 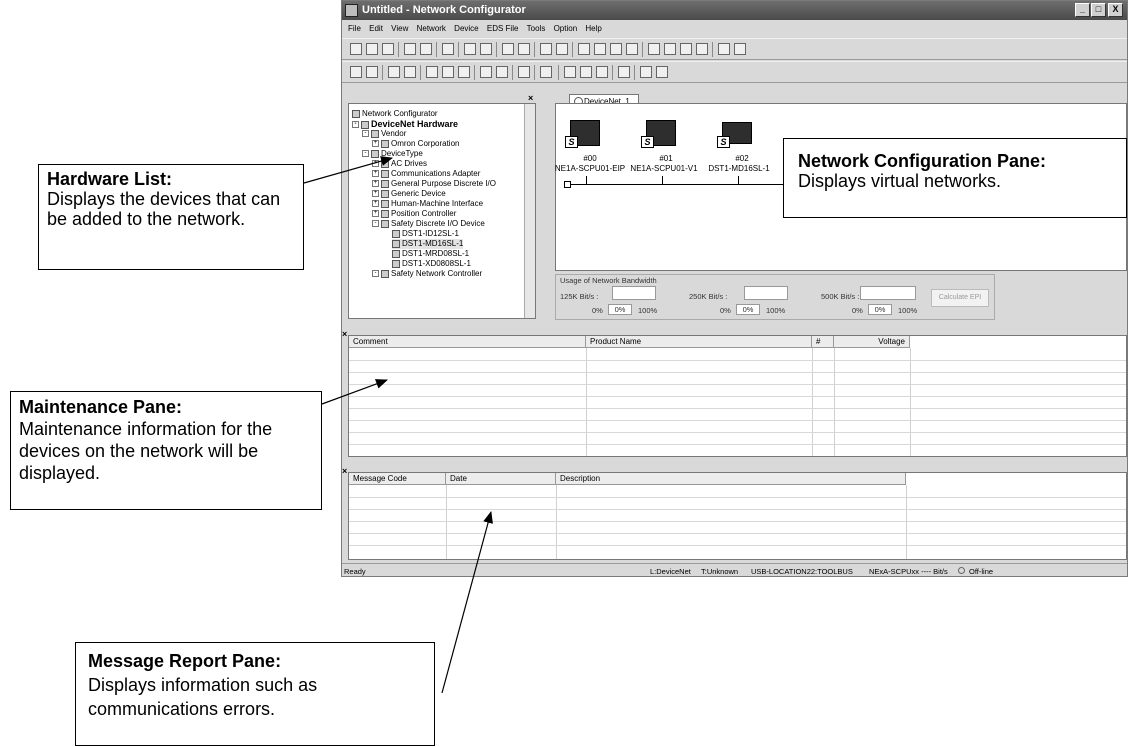 What do you see at coordinates (922, 161) in the screenshot?
I see `callout-title: Network Configuration Pane:` at bounding box center [922, 161].